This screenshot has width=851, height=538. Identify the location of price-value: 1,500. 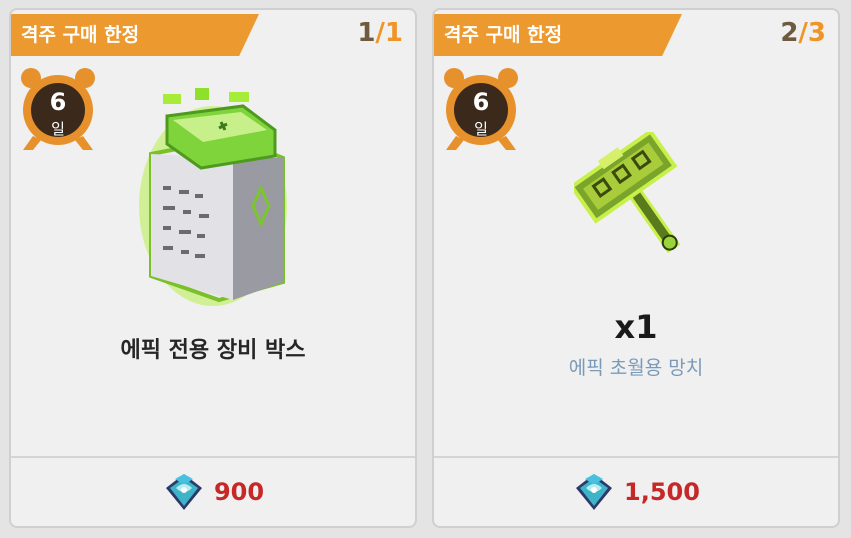
(662, 492).